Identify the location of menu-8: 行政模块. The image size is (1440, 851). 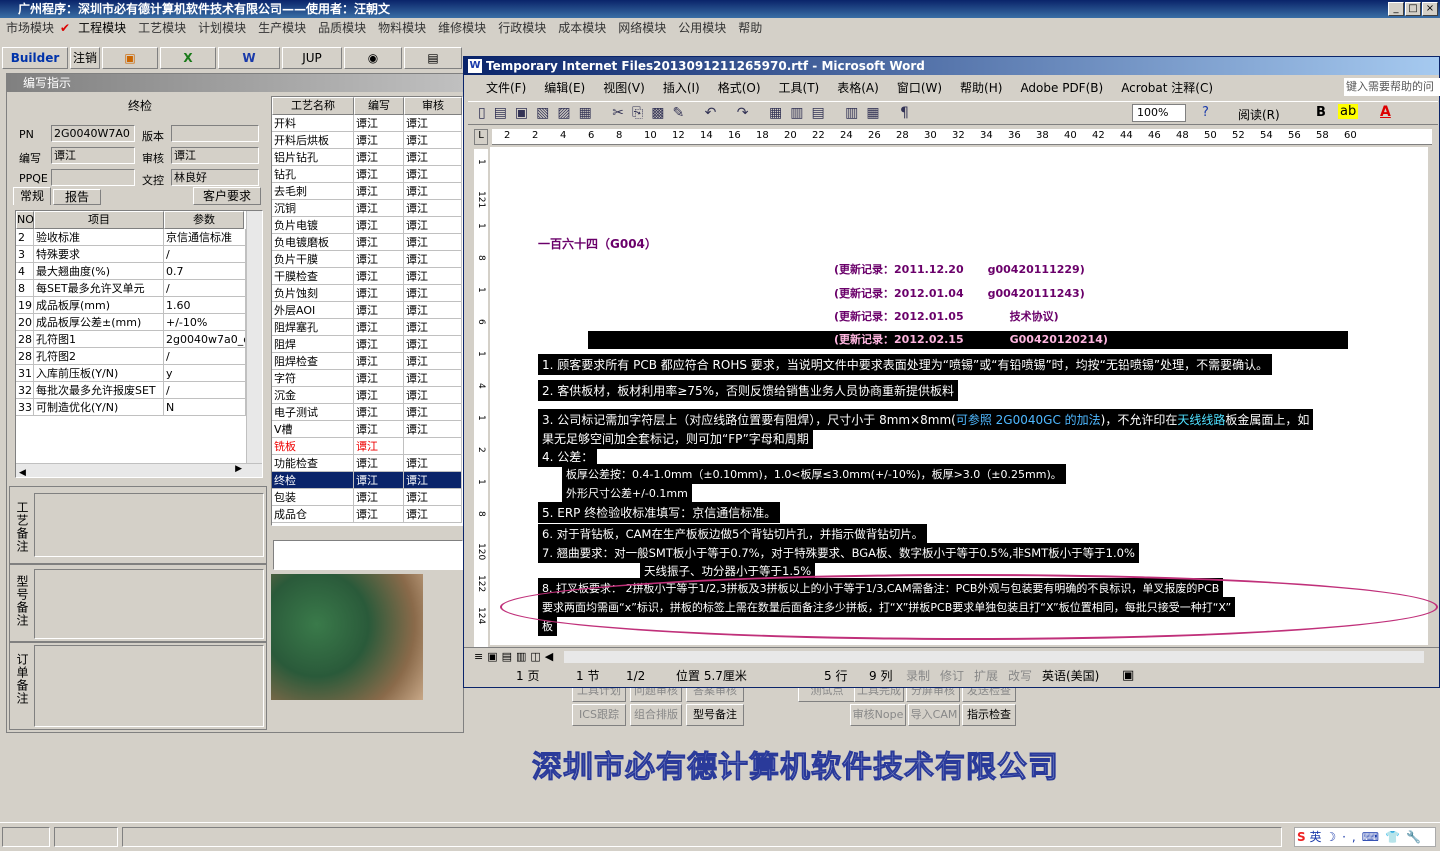
(522, 28).